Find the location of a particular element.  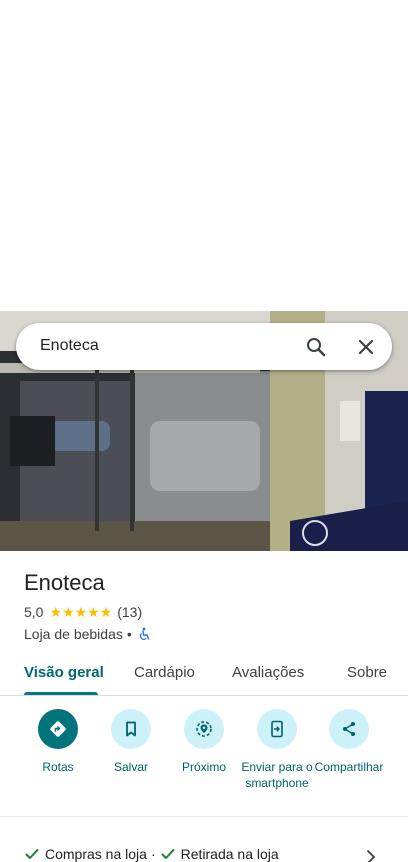

save-button: Salvar is located at coordinates (131, 742).